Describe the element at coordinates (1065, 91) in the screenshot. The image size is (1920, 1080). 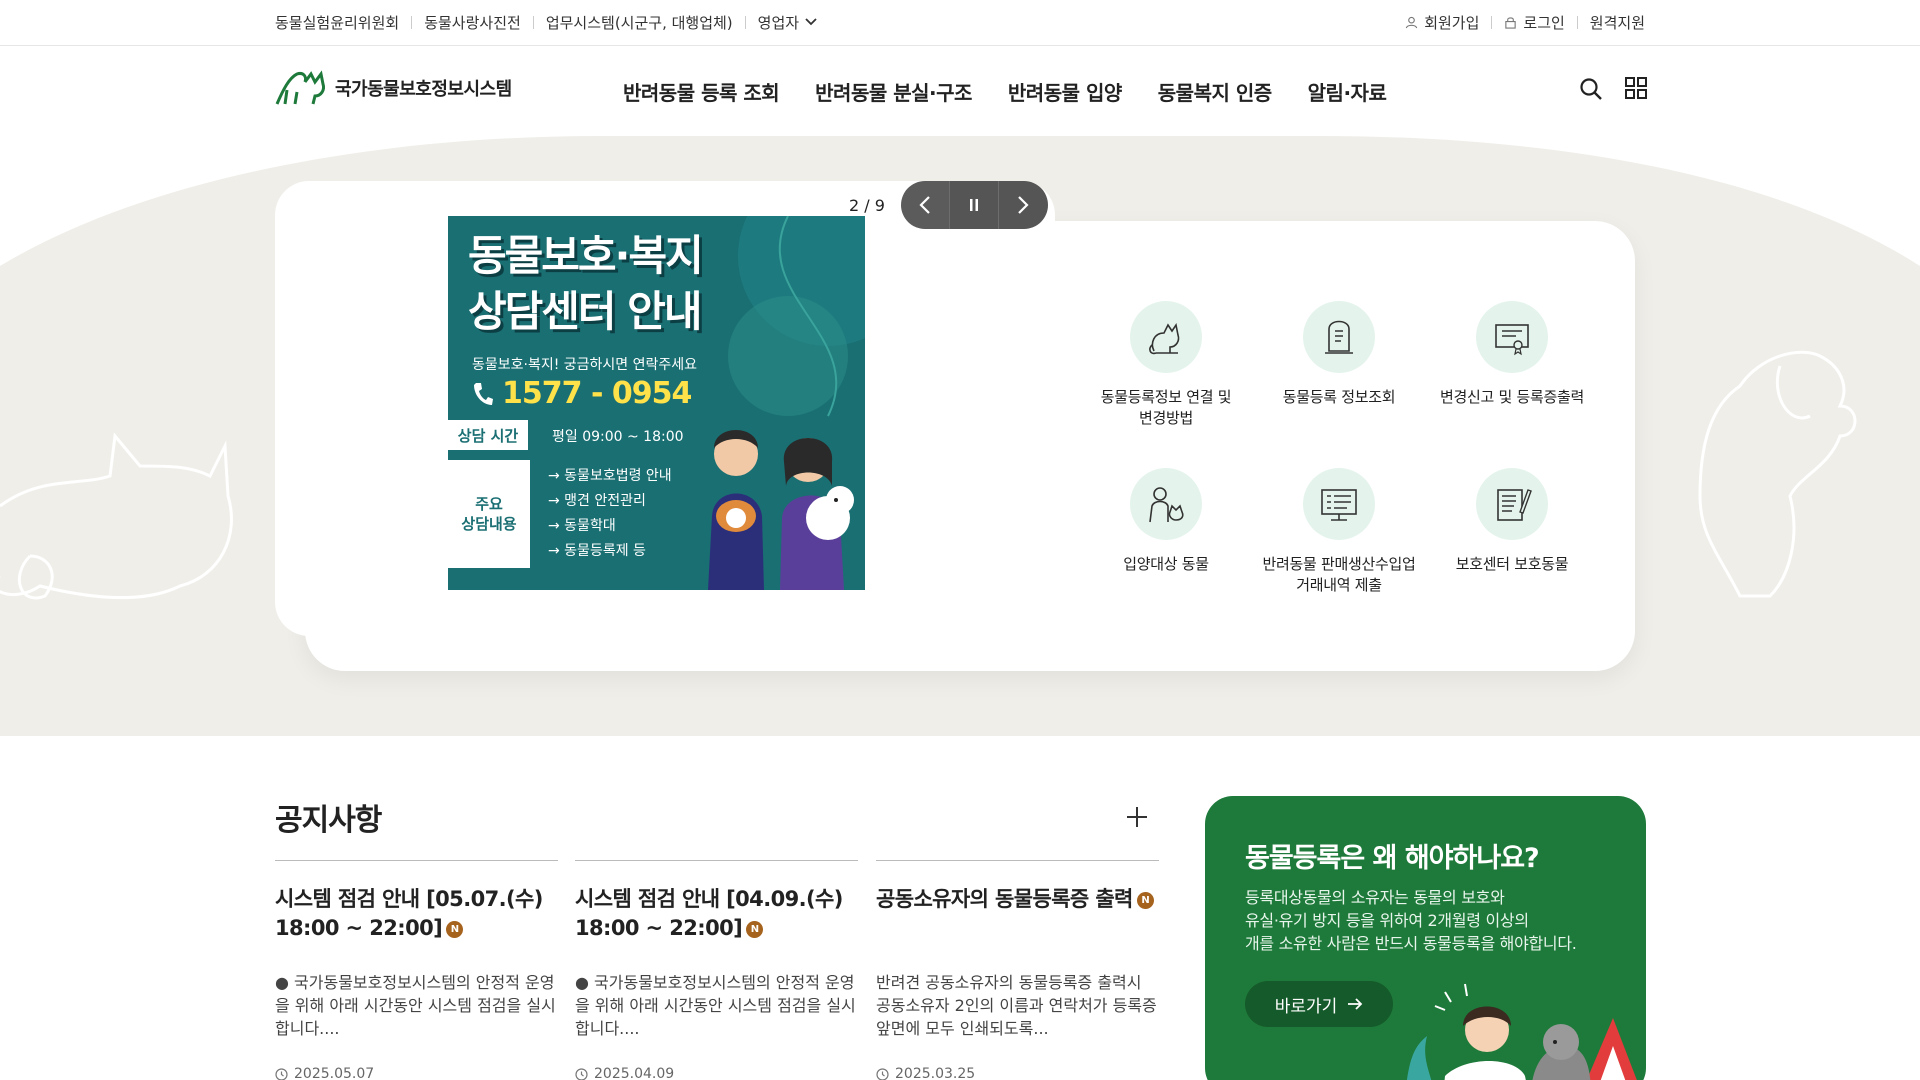
I see `nav-adoption: 반려동물 입양` at that location.